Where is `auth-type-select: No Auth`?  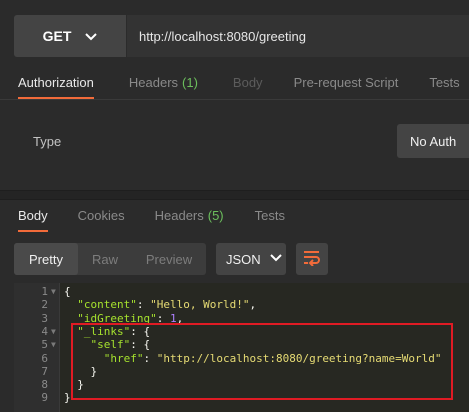
auth-type-select: No Auth is located at coordinates (433, 141).